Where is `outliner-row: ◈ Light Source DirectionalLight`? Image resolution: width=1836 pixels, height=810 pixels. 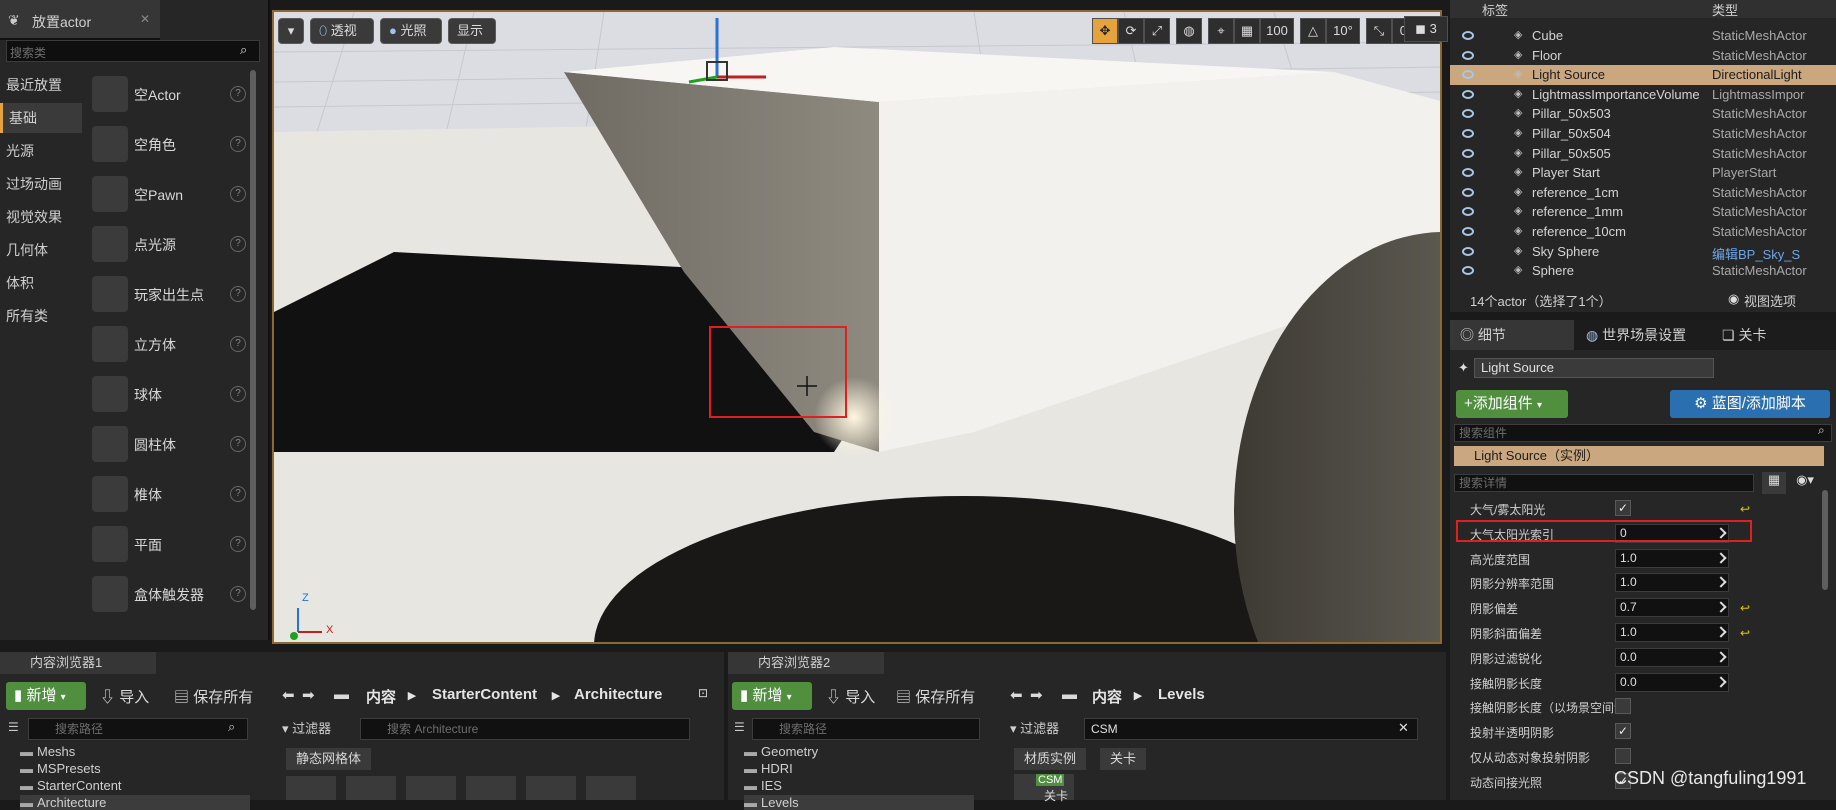
outliner-row: ◈ Light Source DirectionalLight is located at coordinates (1643, 75).